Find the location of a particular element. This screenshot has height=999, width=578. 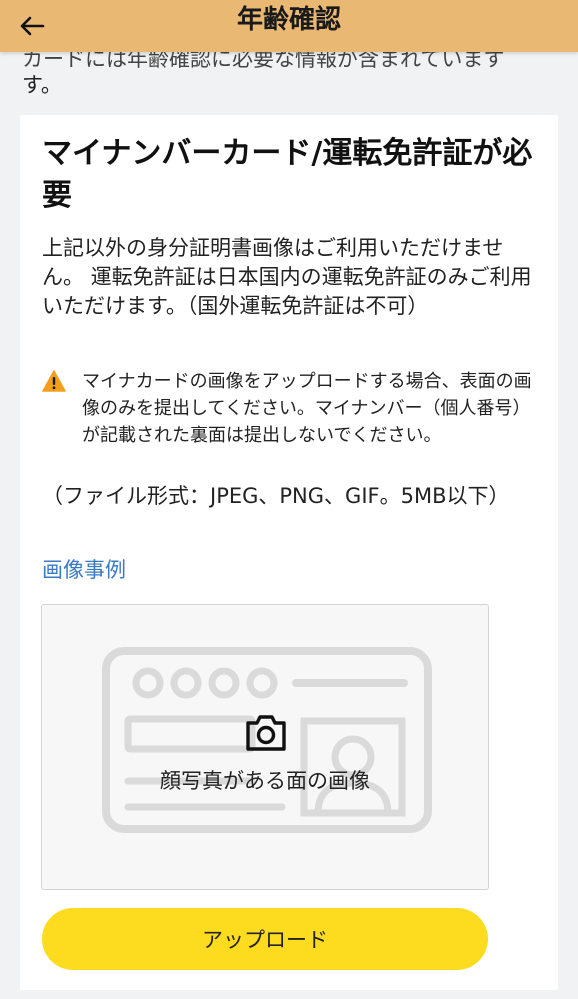

page-title: 年齢確認 is located at coordinates (288, 20).